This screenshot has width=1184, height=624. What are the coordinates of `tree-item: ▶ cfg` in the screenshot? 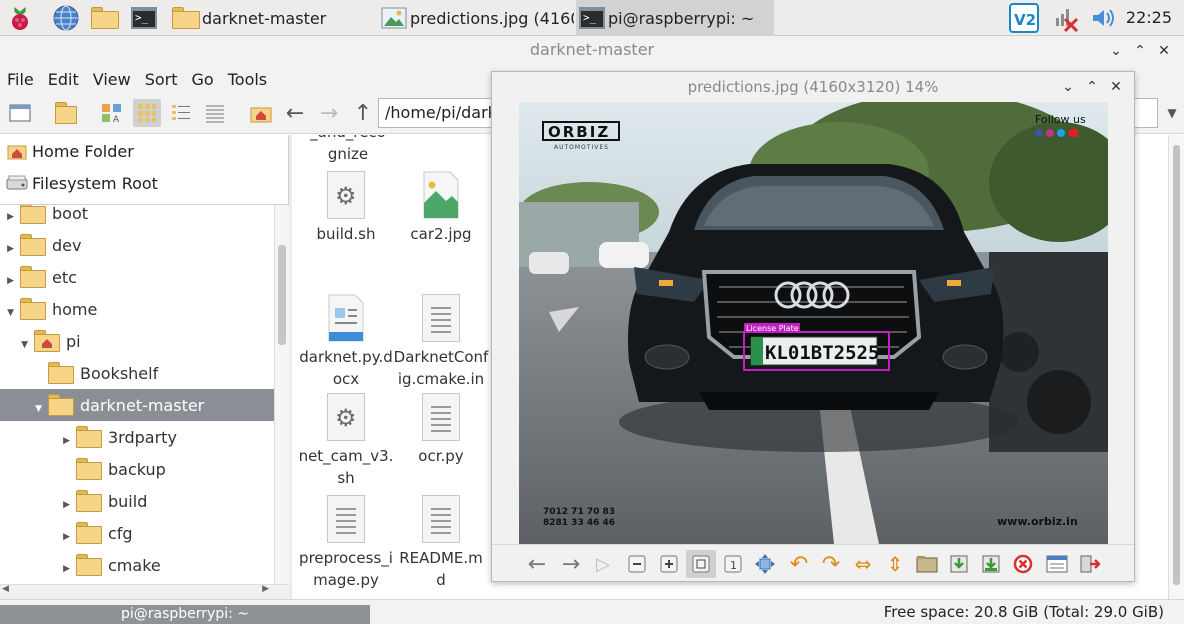 It's located at (137, 533).